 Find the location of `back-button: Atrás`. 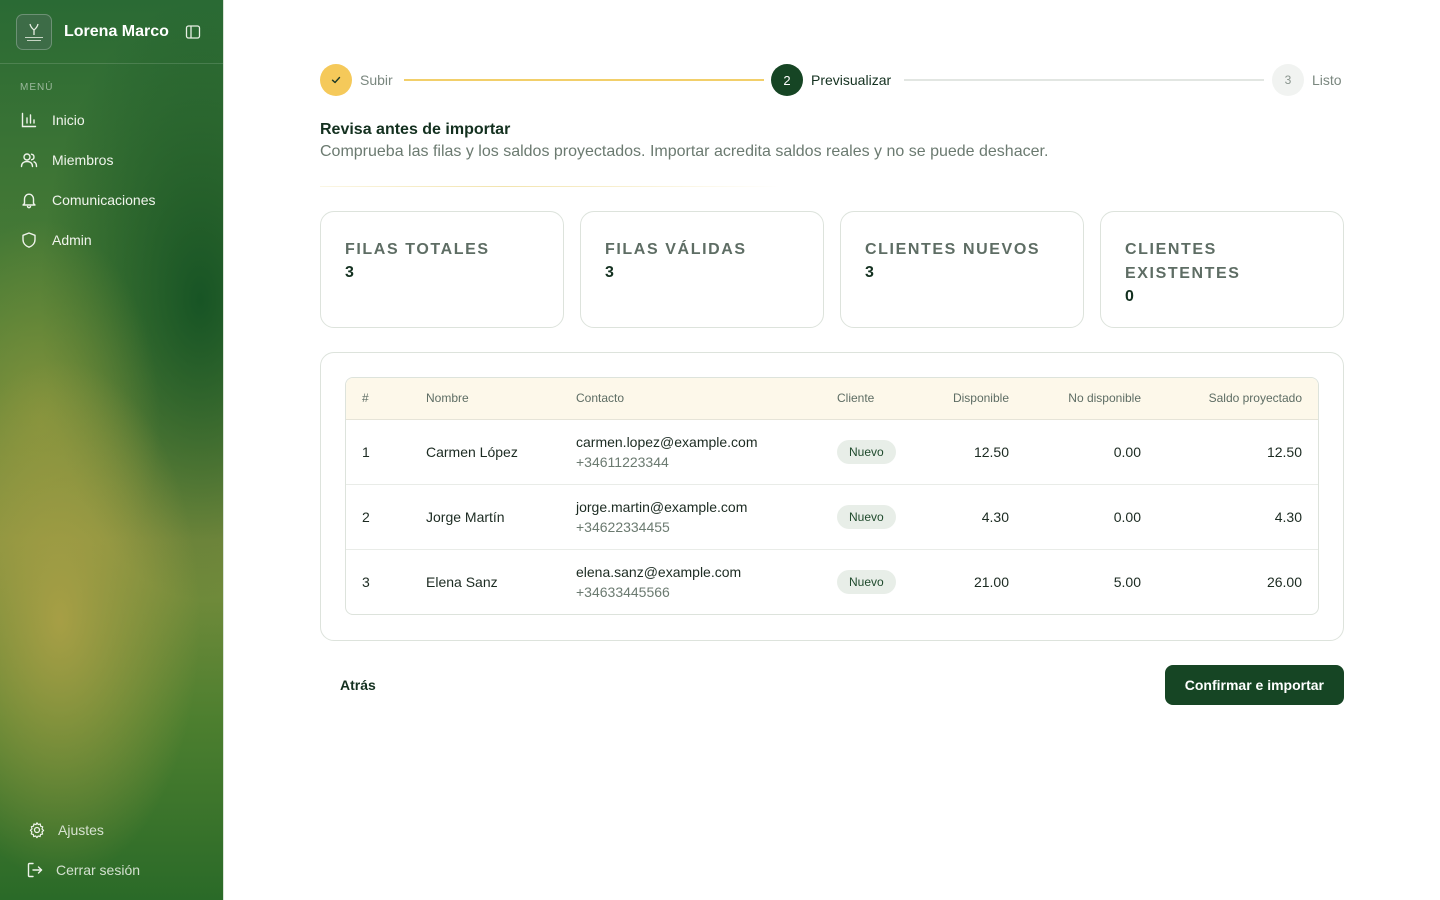

back-button: Atrás is located at coordinates (358, 685).